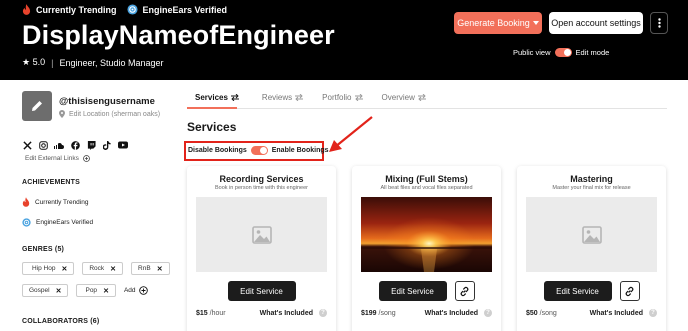 The height and width of the screenshot is (331, 688). What do you see at coordinates (136, 290) in the screenshot?
I see `add-genre-button: Add` at bounding box center [136, 290].